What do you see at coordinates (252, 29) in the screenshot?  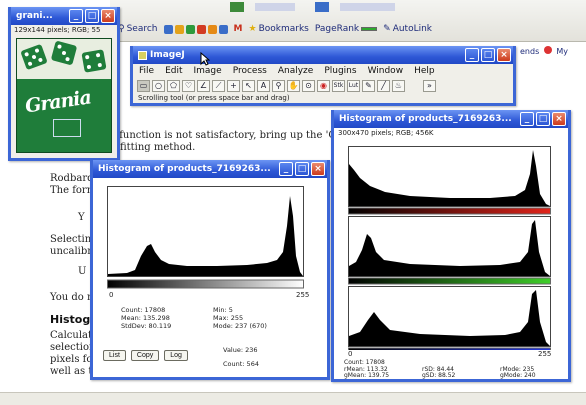 I see `star-icon: ★` at bounding box center [252, 29].